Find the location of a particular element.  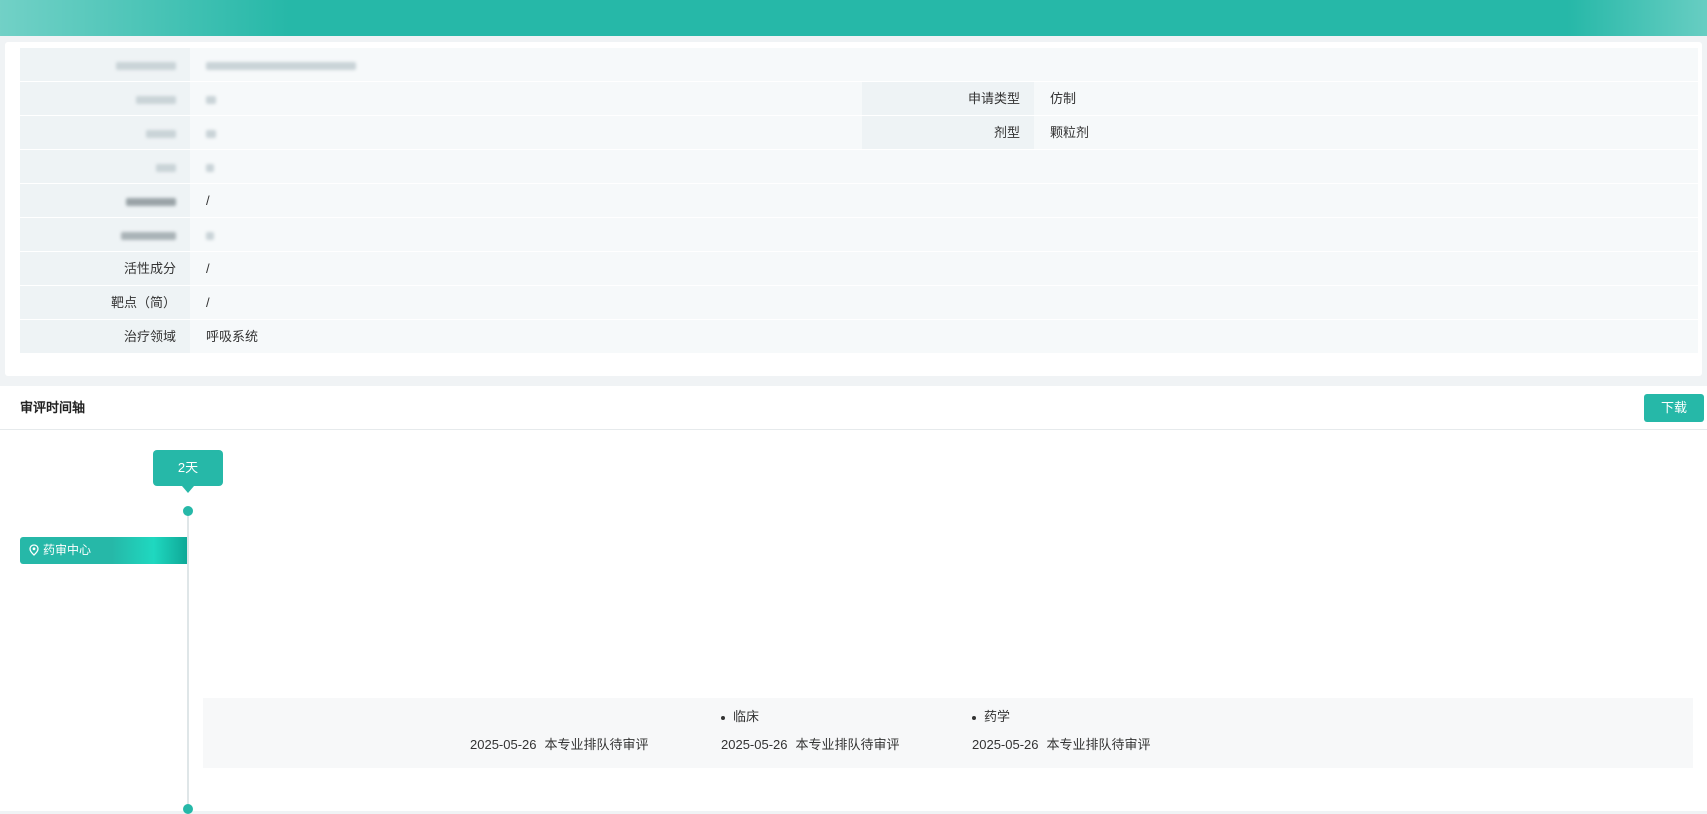

info-row: / is located at coordinates (859, 201).